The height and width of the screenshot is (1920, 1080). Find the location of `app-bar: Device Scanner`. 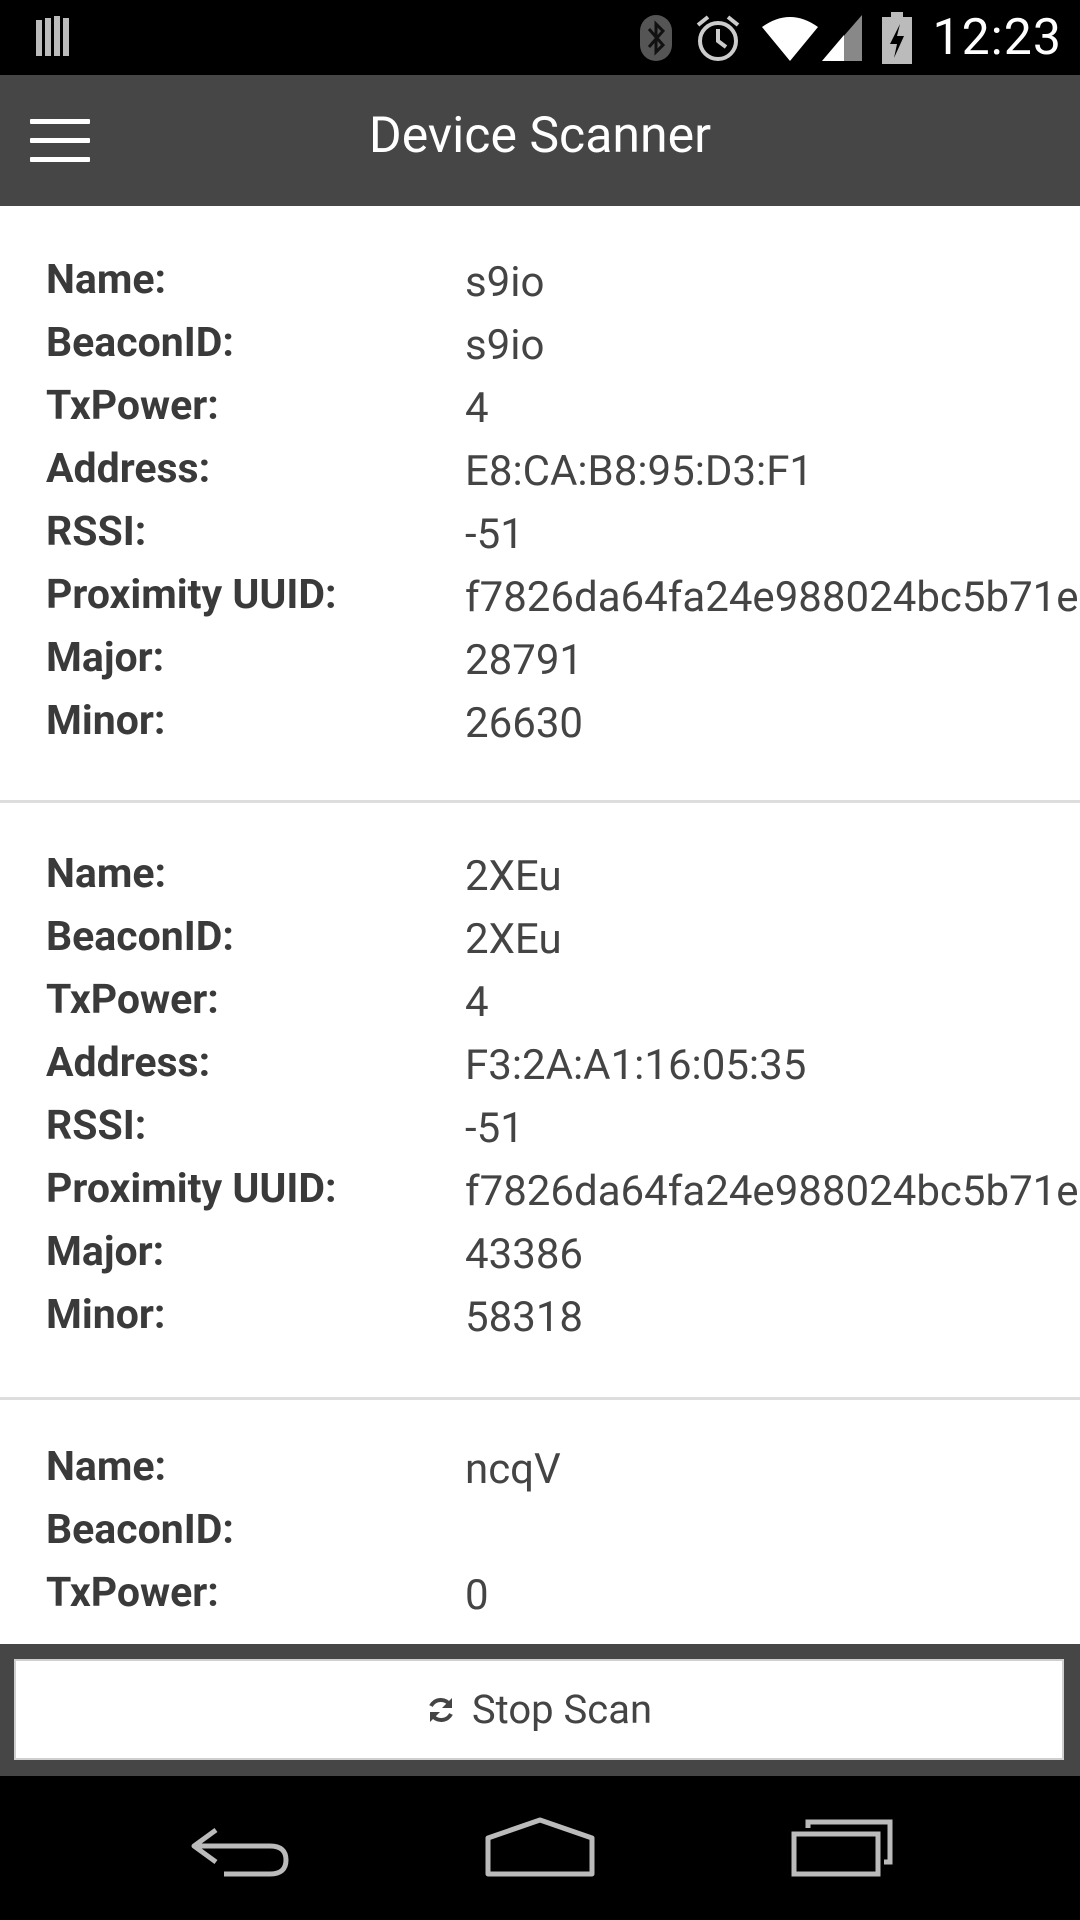

app-bar: Device Scanner is located at coordinates (540, 140).